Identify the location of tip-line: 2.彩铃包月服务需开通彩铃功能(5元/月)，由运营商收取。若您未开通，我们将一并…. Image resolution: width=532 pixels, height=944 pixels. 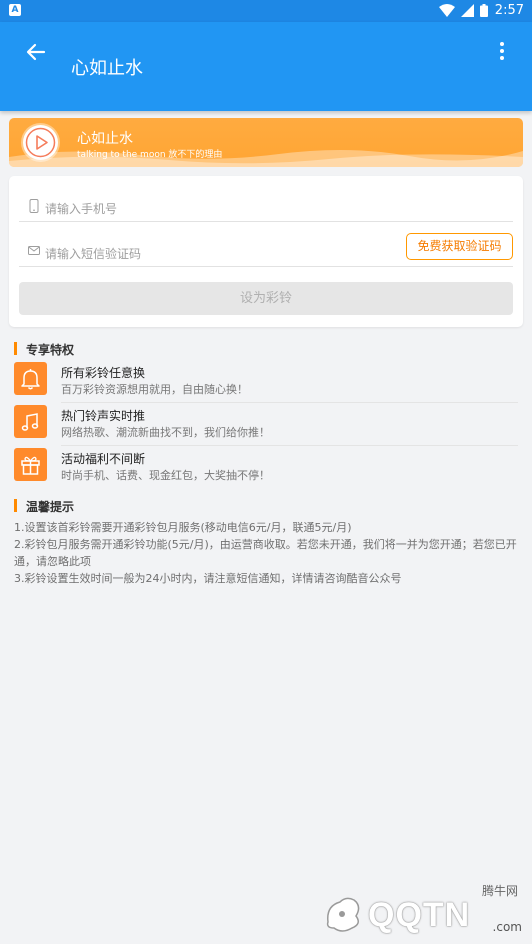
(265, 553).